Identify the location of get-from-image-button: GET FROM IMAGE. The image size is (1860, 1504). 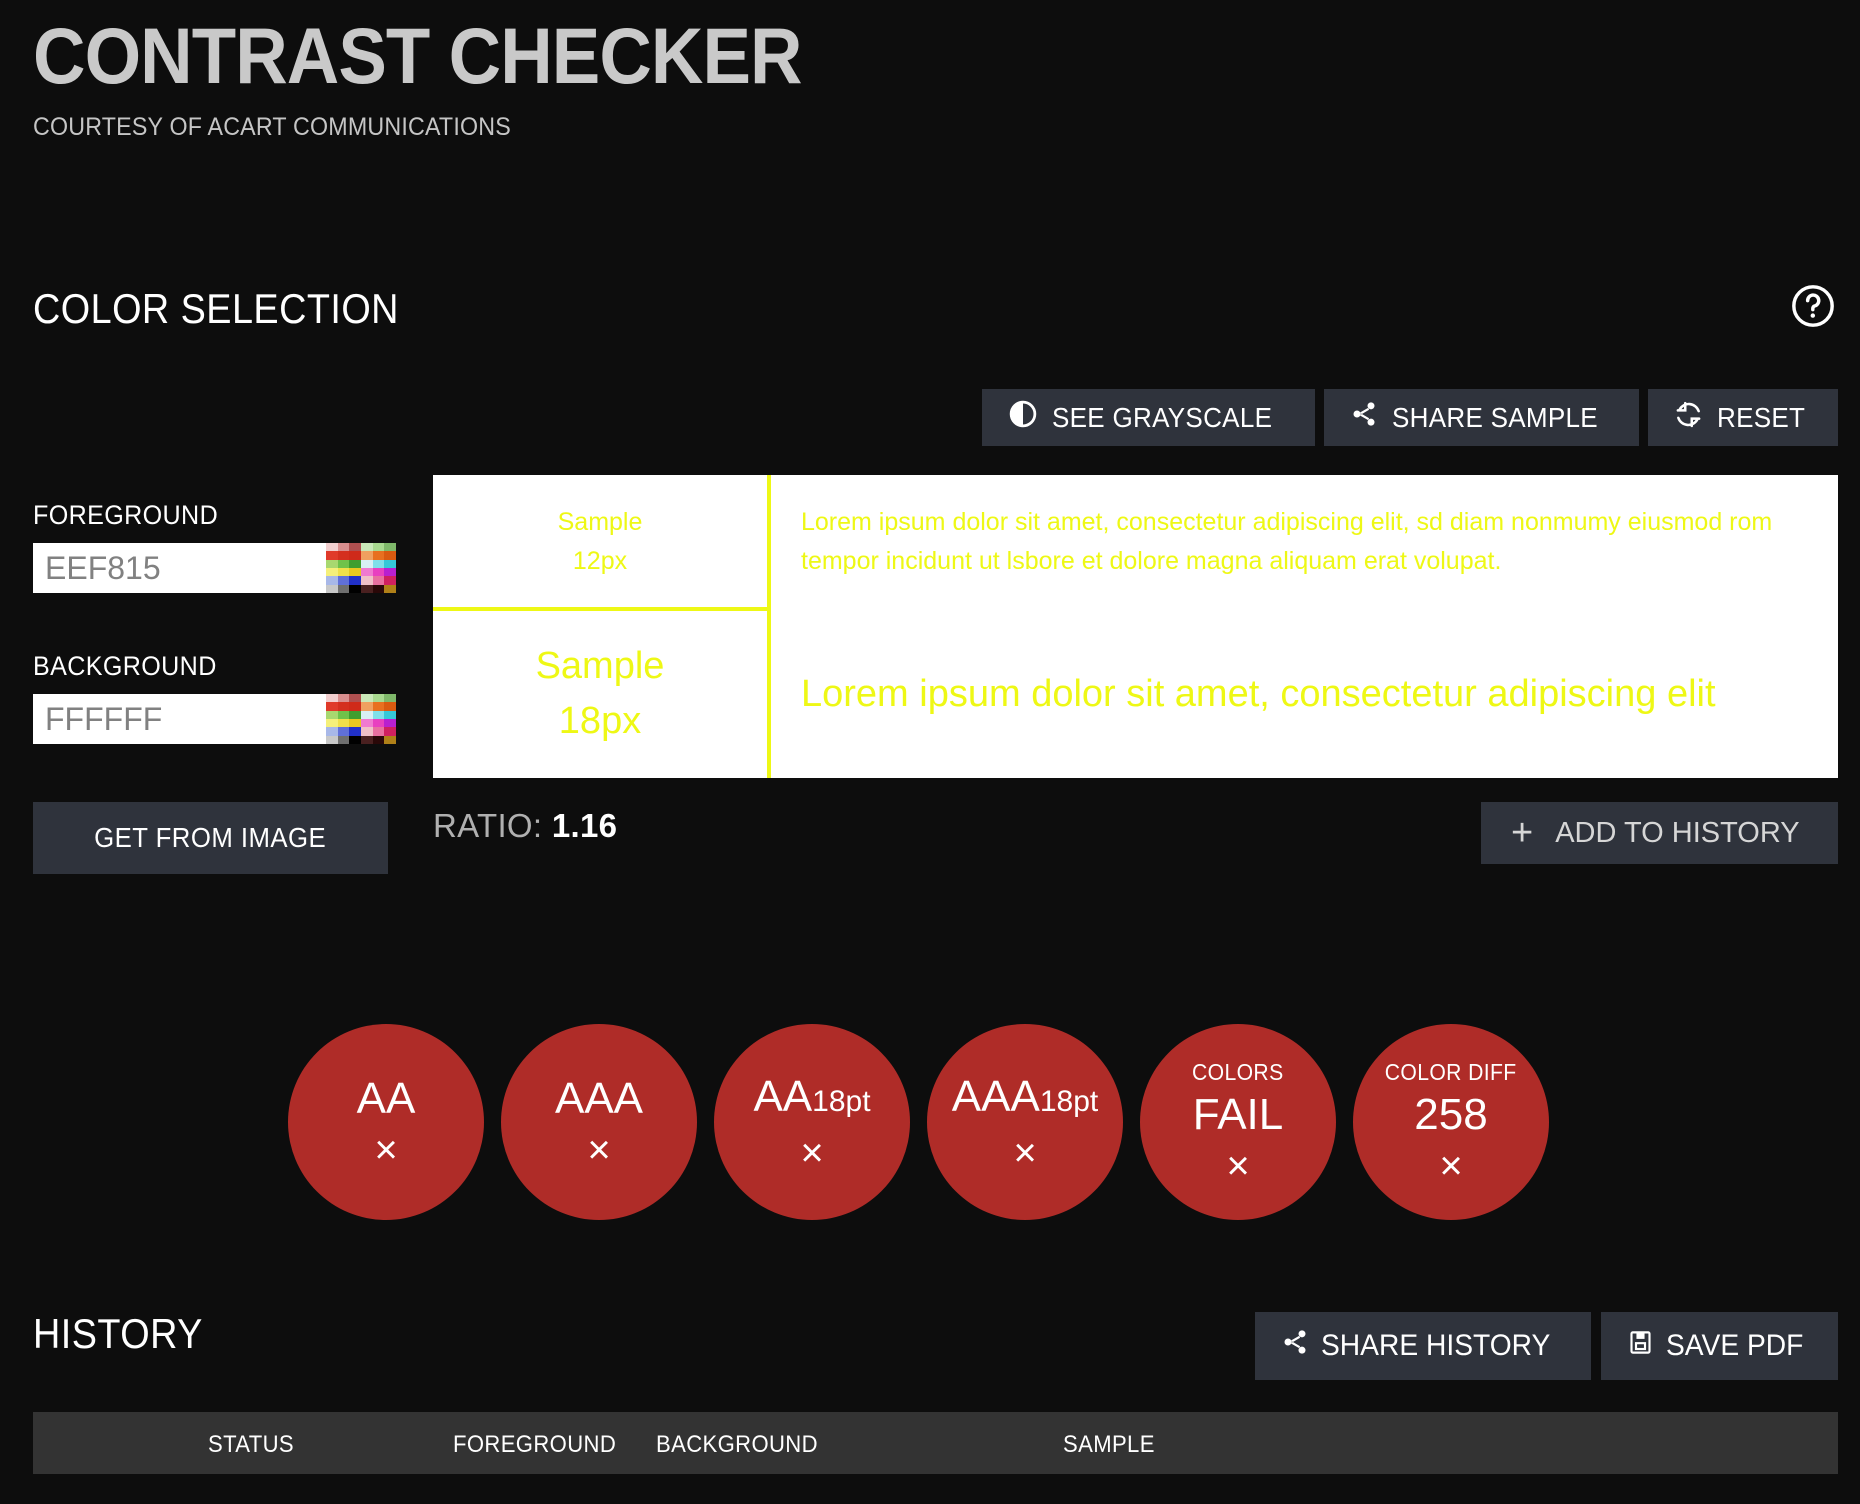
(210, 838).